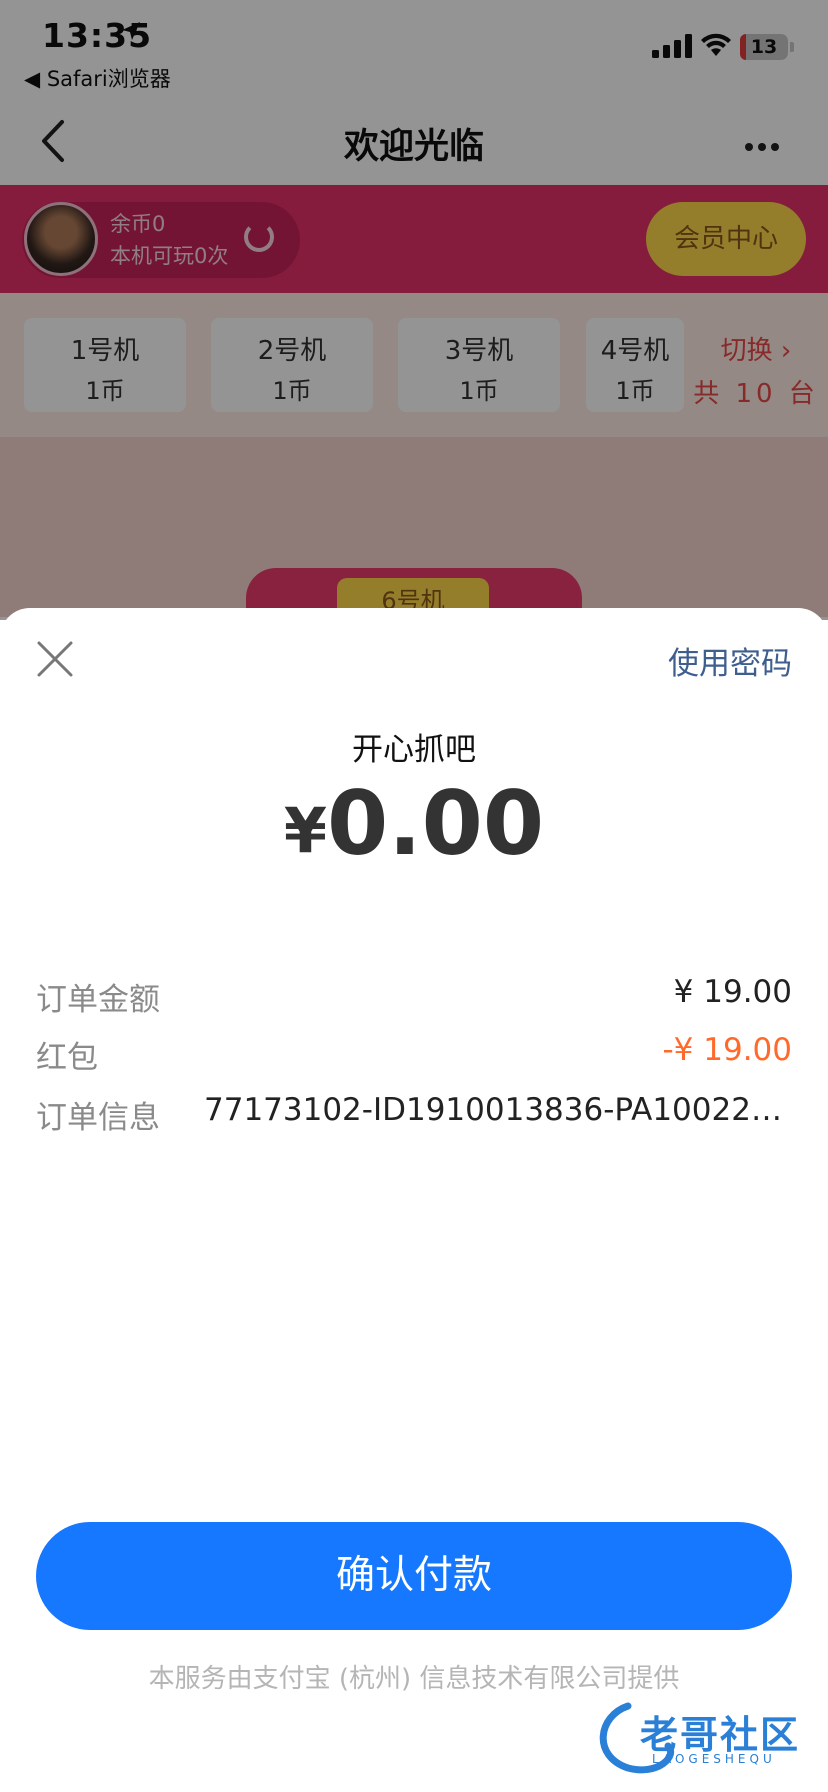 The width and height of the screenshot is (828, 1792). Describe the element at coordinates (305, 830) in the screenshot. I see `currency-symbol: ¥` at that location.